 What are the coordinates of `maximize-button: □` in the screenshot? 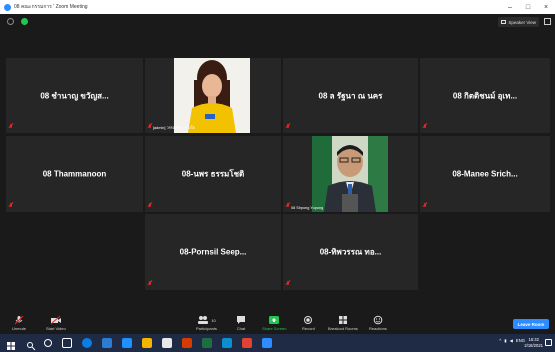 It's located at (528, 7).